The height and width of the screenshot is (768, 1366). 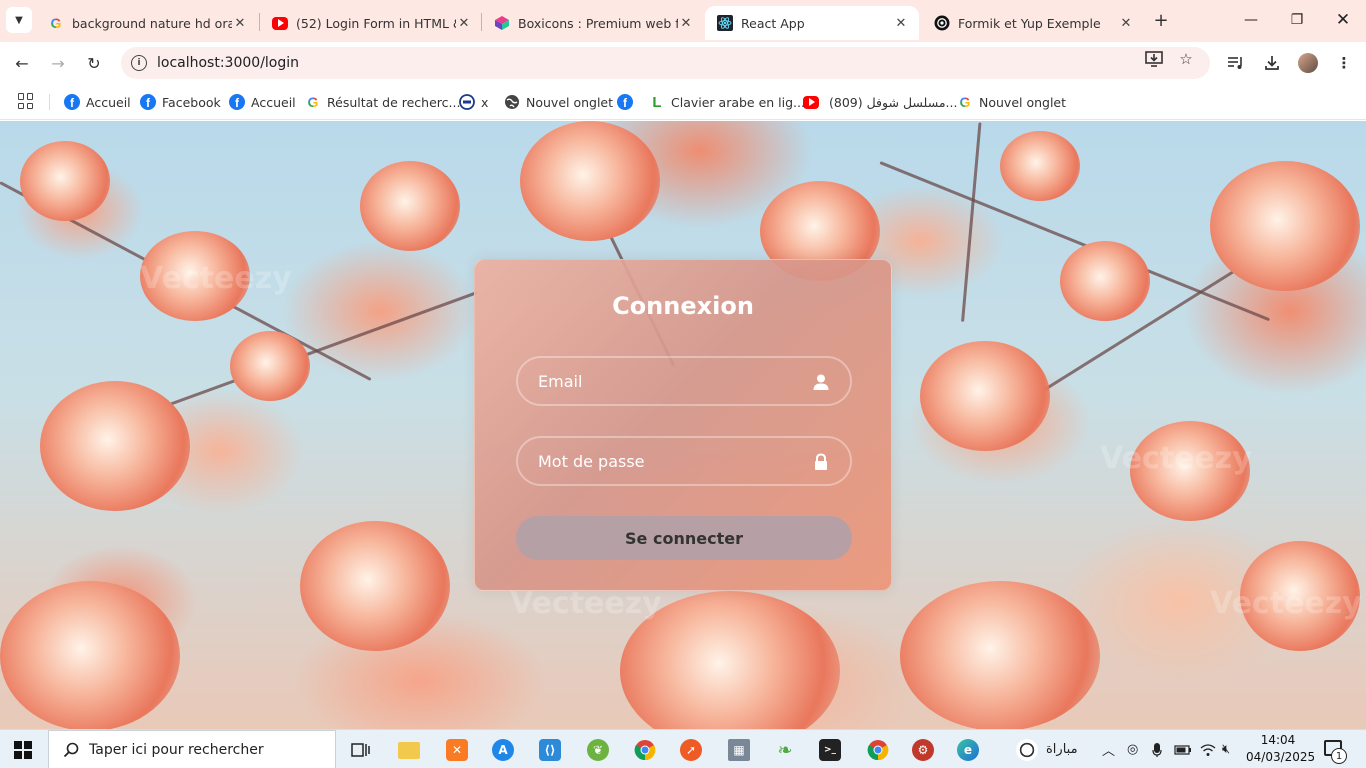 What do you see at coordinates (1278, 740) in the screenshot?
I see `clock-time: 14:04` at bounding box center [1278, 740].